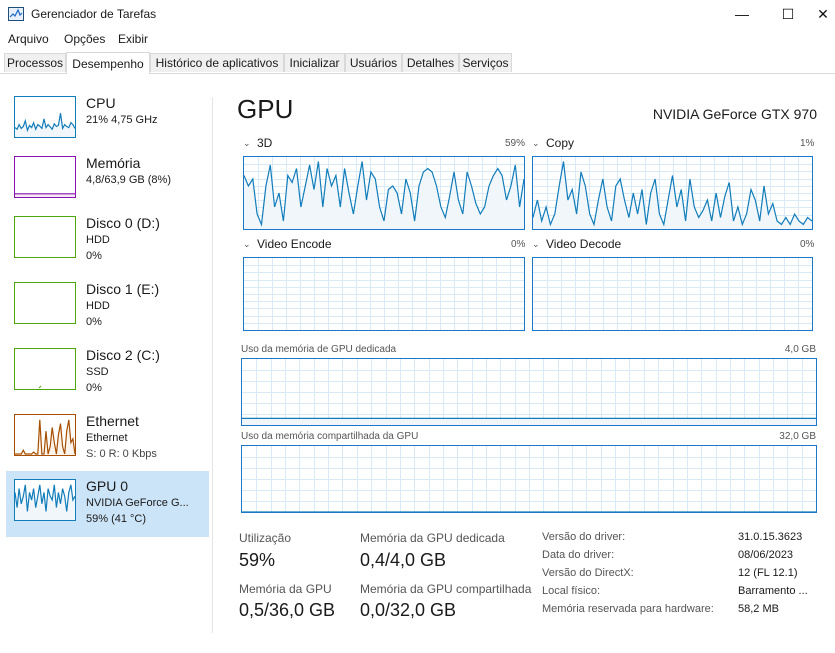 The width and height of the screenshot is (835, 653). What do you see at coordinates (45, 369) in the screenshot?
I see `disk2-thumbnail-graph` at bounding box center [45, 369].